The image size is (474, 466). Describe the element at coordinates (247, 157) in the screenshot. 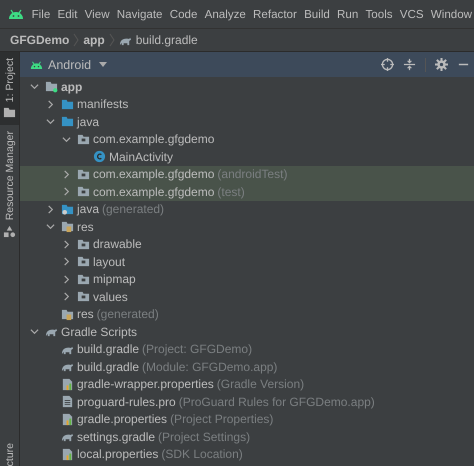

I see `tree-item: MainActivity` at that location.